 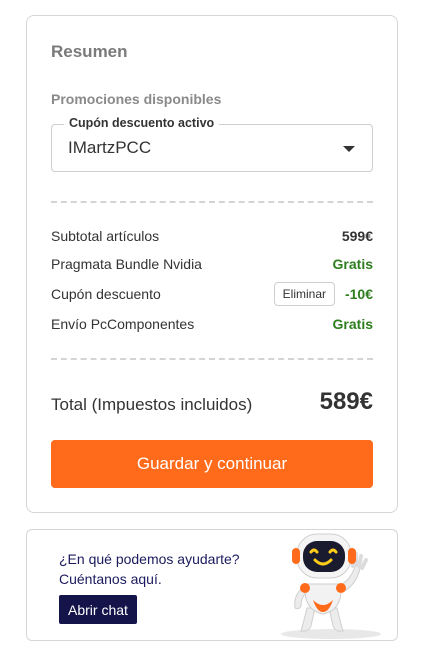 What do you see at coordinates (110, 147) in the screenshot?
I see `coupon-select-value: IMartzPCC` at bounding box center [110, 147].